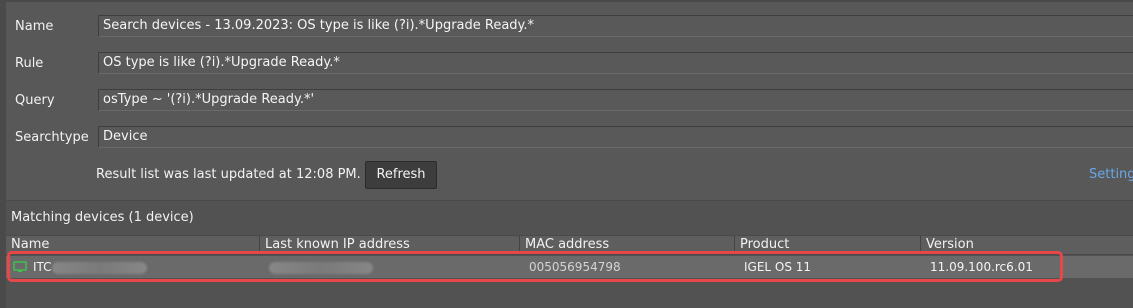 Image resolution: width=1133 pixels, height=308 pixels. Describe the element at coordinates (35, 100) in the screenshot. I see `query-label: Query` at that location.